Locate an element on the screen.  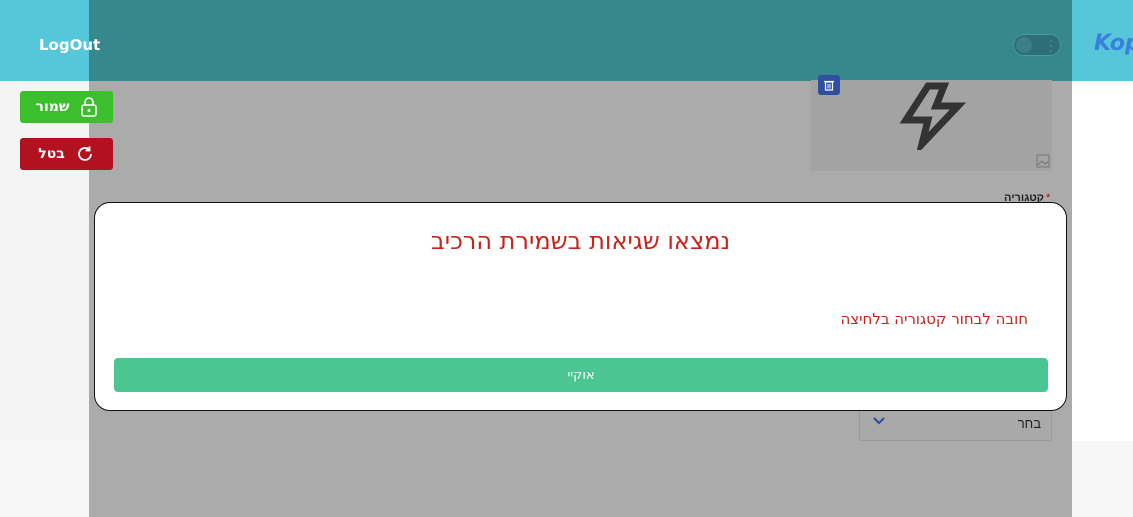
lightning-icon is located at coordinates (933, 116).